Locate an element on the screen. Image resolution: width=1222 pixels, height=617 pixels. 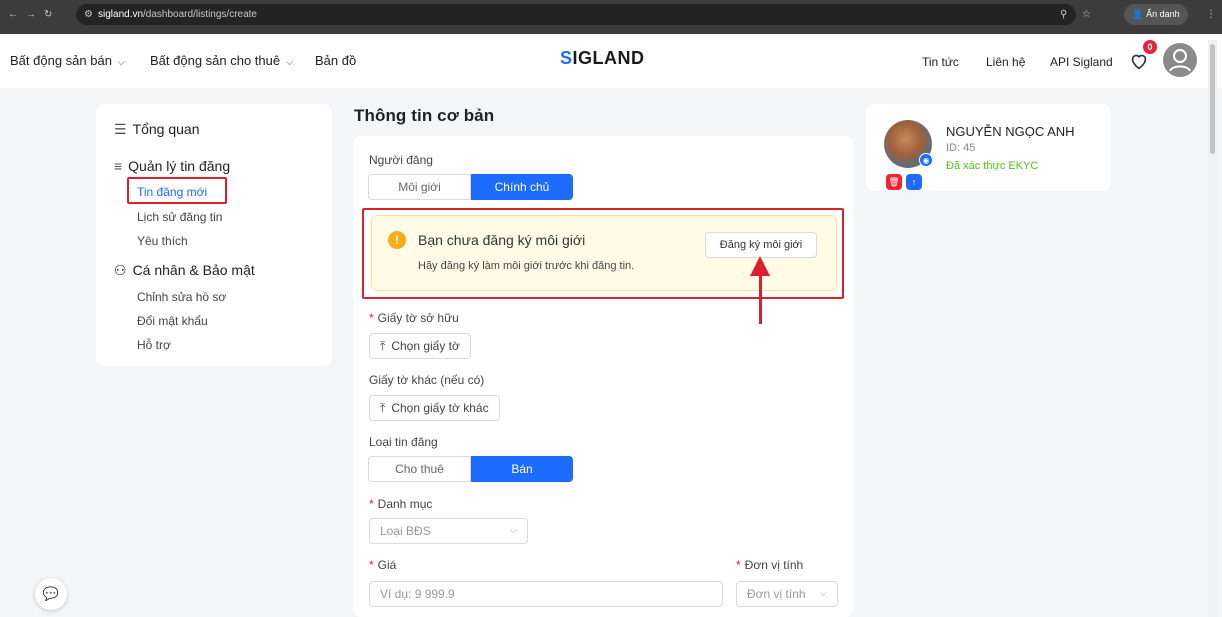
choose-doc-button: ⤒ Chọn giấy tờ is located at coordinates (420, 346).